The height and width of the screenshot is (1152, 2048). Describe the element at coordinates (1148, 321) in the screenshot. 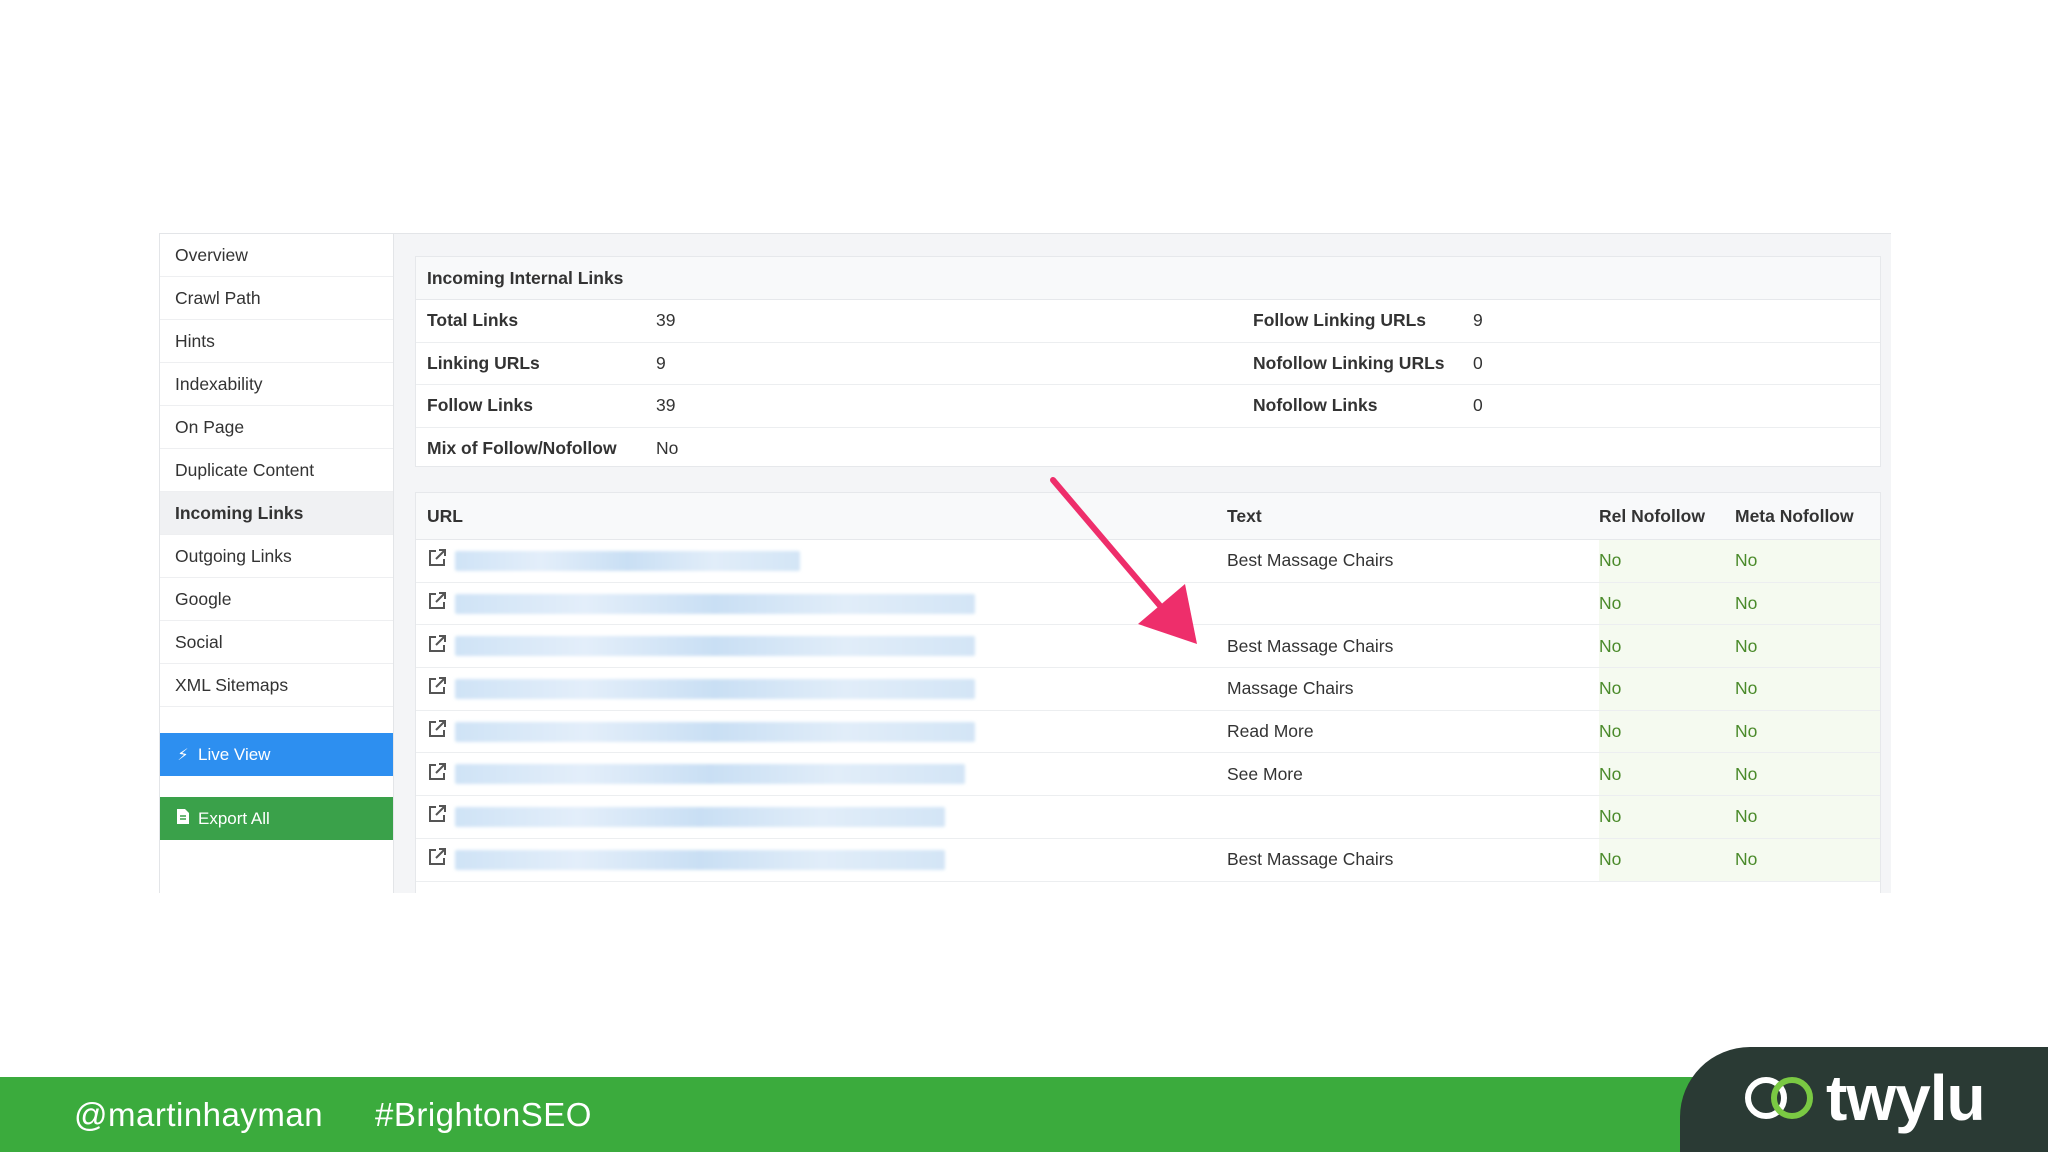

I see `summary-row: Total Links 39 Follow Linking URLs 9` at that location.